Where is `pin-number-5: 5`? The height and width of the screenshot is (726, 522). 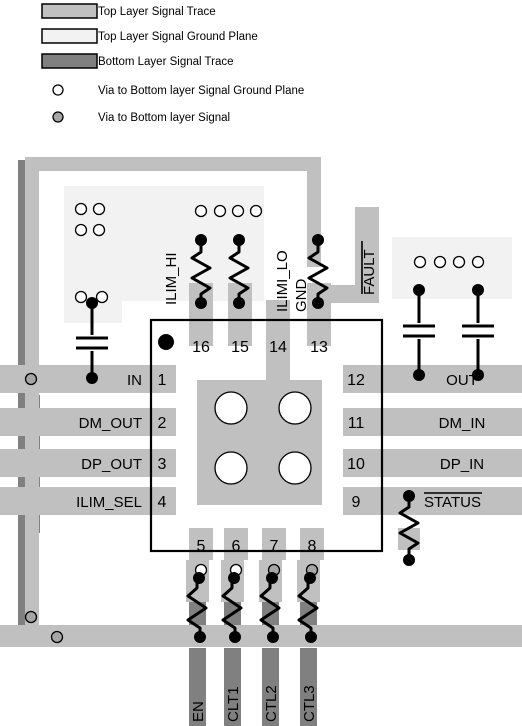
pin-number-5: 5 is located at coordinates (201, 546).